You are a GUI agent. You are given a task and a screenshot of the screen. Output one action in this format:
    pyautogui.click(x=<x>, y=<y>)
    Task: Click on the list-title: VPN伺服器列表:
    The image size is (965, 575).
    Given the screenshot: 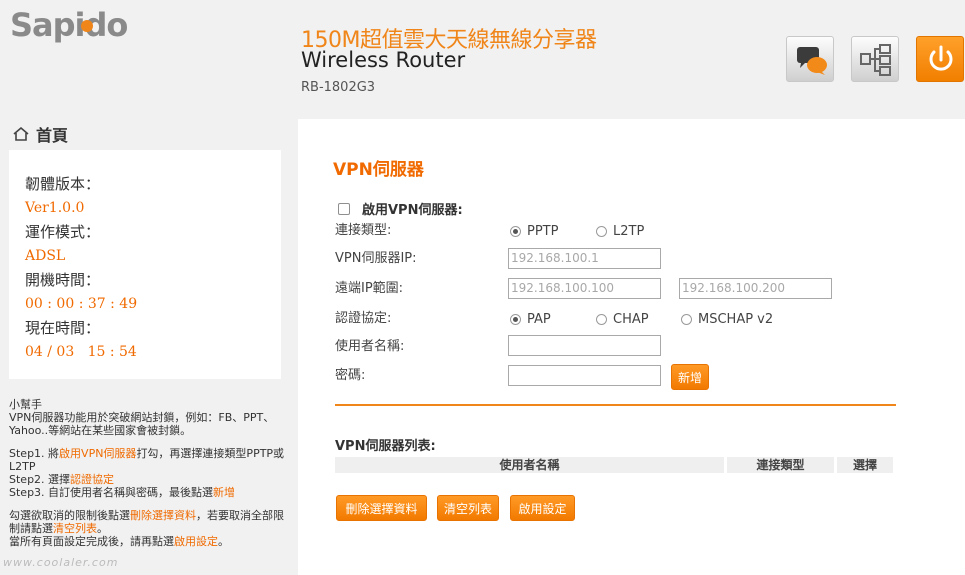 What is the action you would take?
    pyautogui.click(x=385, y=446)
    